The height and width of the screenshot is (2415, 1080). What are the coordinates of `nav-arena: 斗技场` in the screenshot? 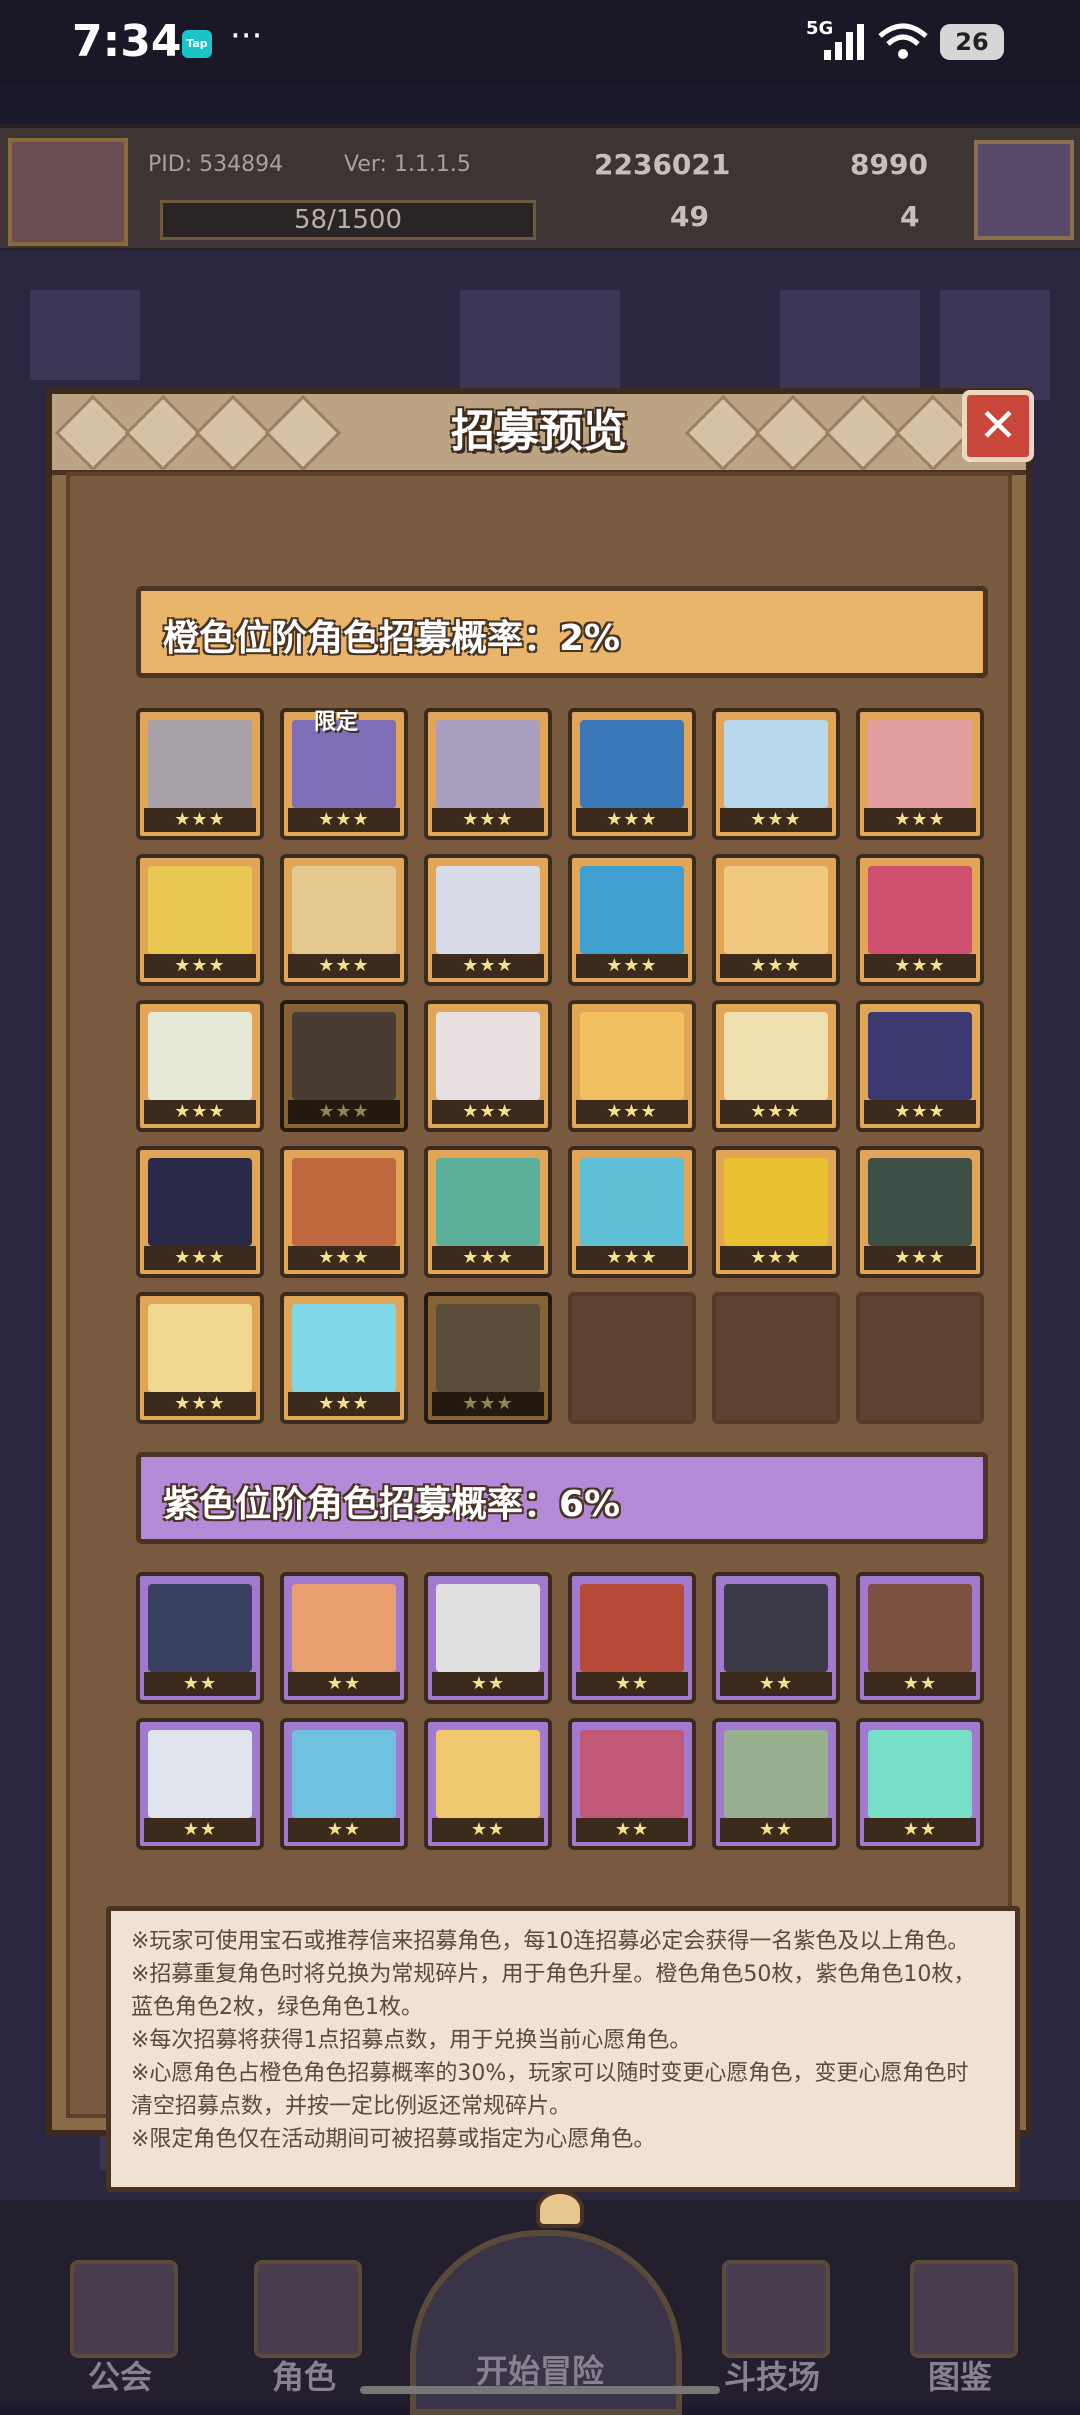 It's located at (772, 2328).